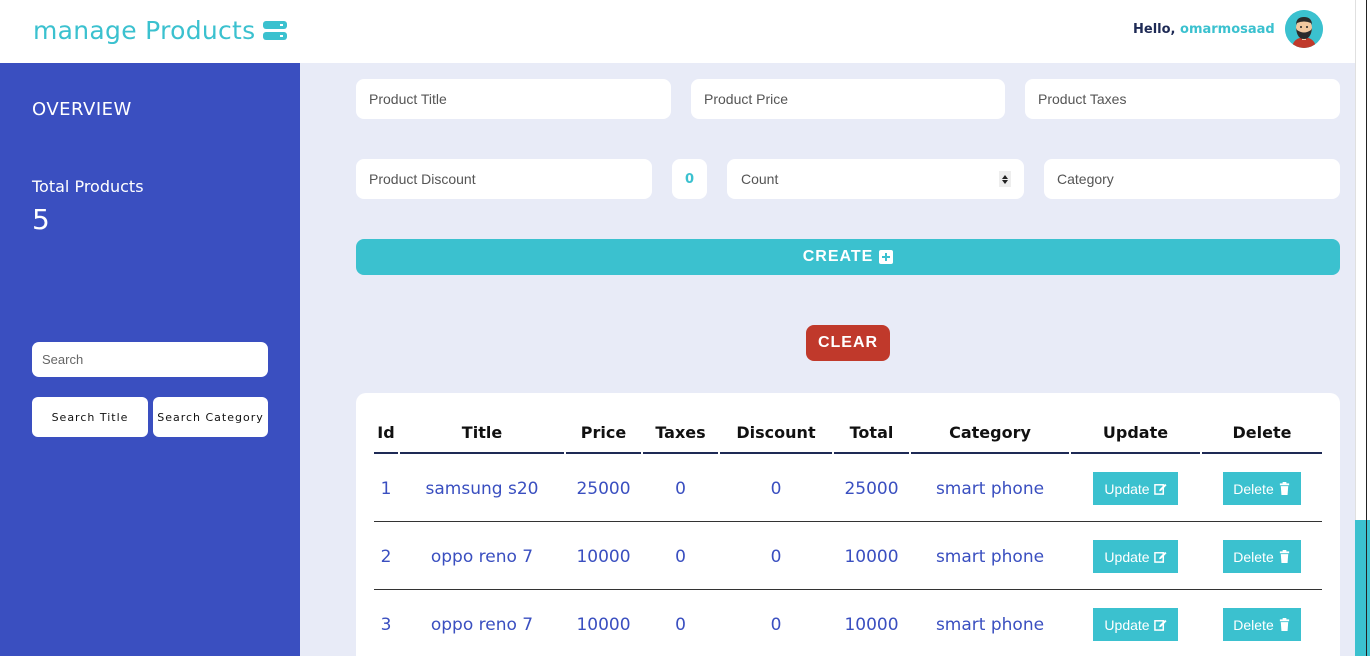 The width and height of the screenshot is (1370, 656). What do you see at coordinates (386, 432) in the screenshot?
I see `header-id: Id` at bounding box center [386, 432].